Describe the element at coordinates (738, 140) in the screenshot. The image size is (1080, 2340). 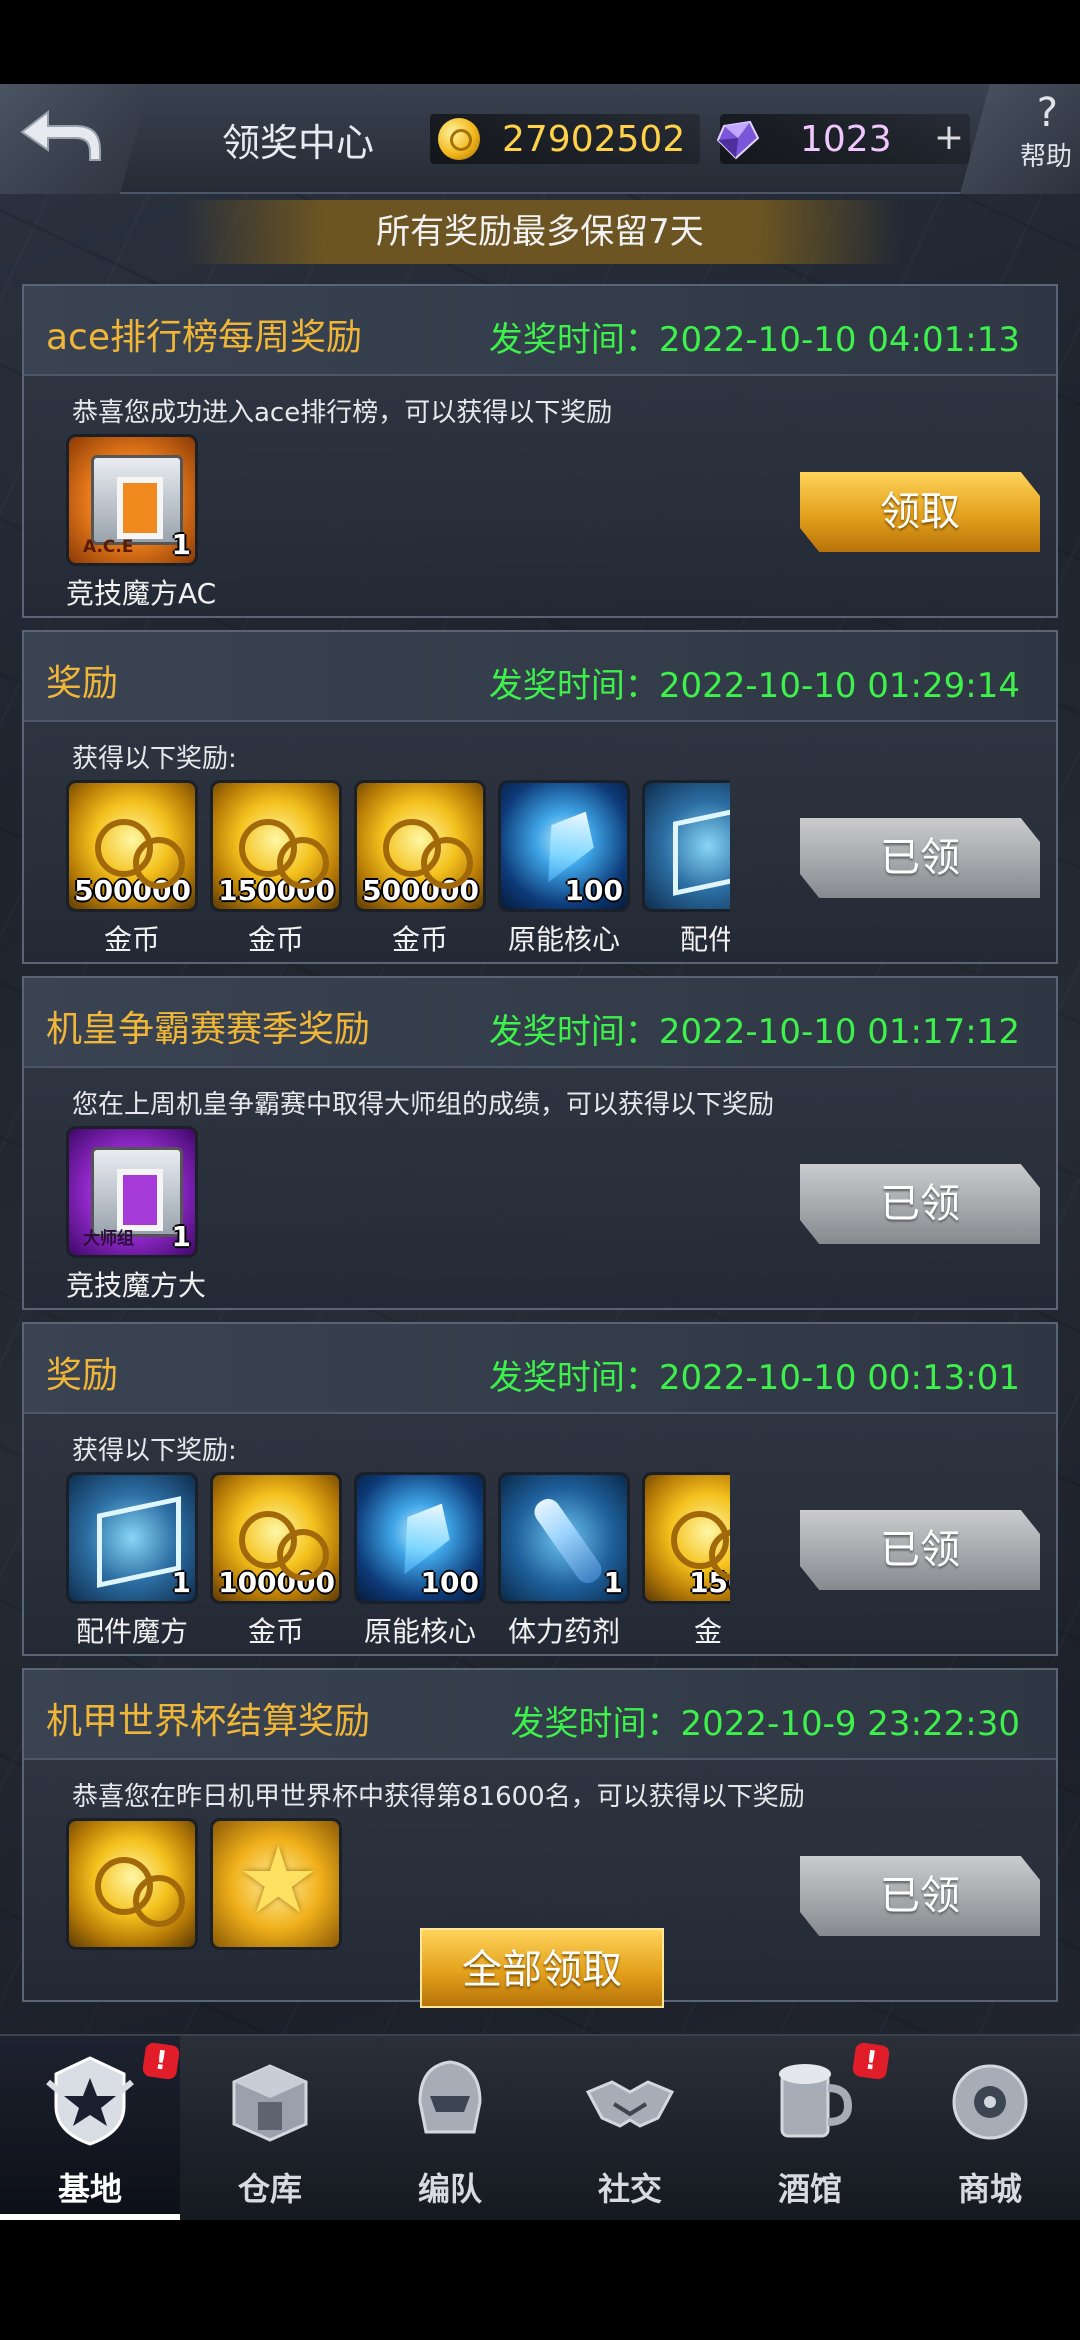
I see `diamond-icon` at that location.